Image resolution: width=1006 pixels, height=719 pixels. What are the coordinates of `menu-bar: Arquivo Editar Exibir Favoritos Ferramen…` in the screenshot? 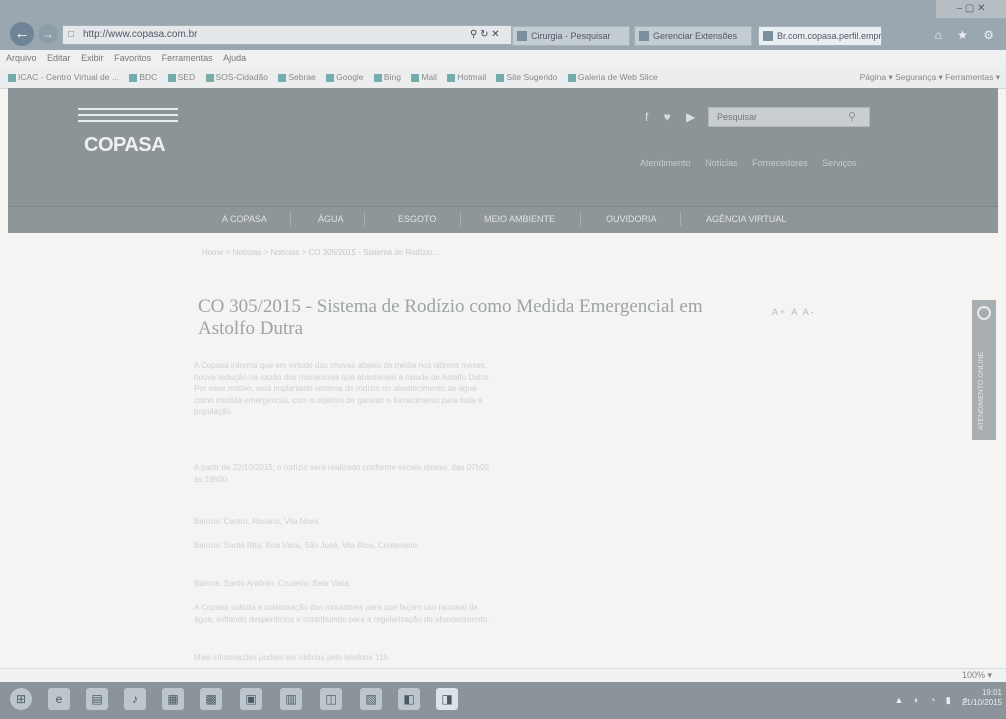 It's located at (503, 58).